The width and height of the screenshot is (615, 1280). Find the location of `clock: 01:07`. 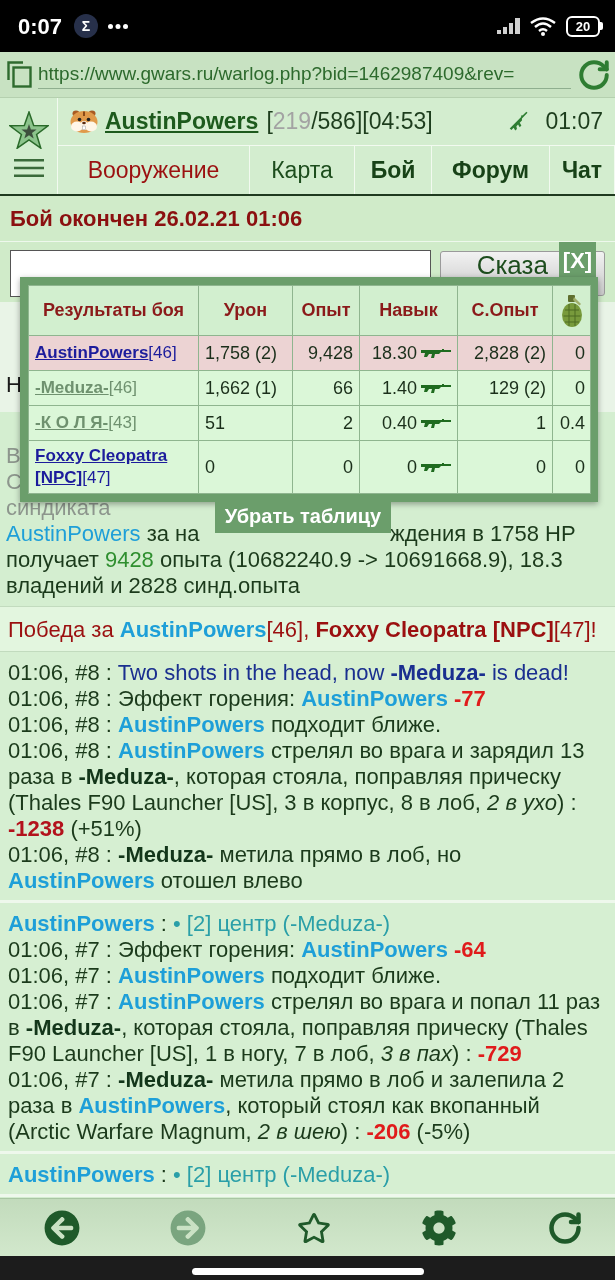

clock: 01:07 is located at coordinates (574, 122).